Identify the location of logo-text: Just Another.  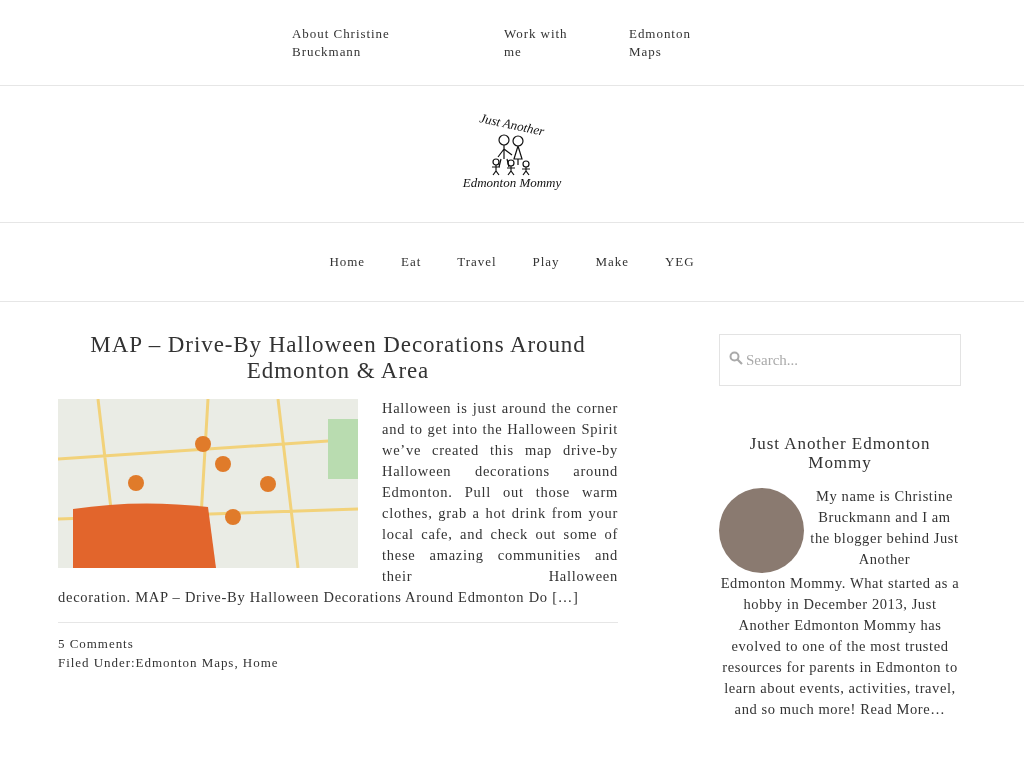
(512, 125).